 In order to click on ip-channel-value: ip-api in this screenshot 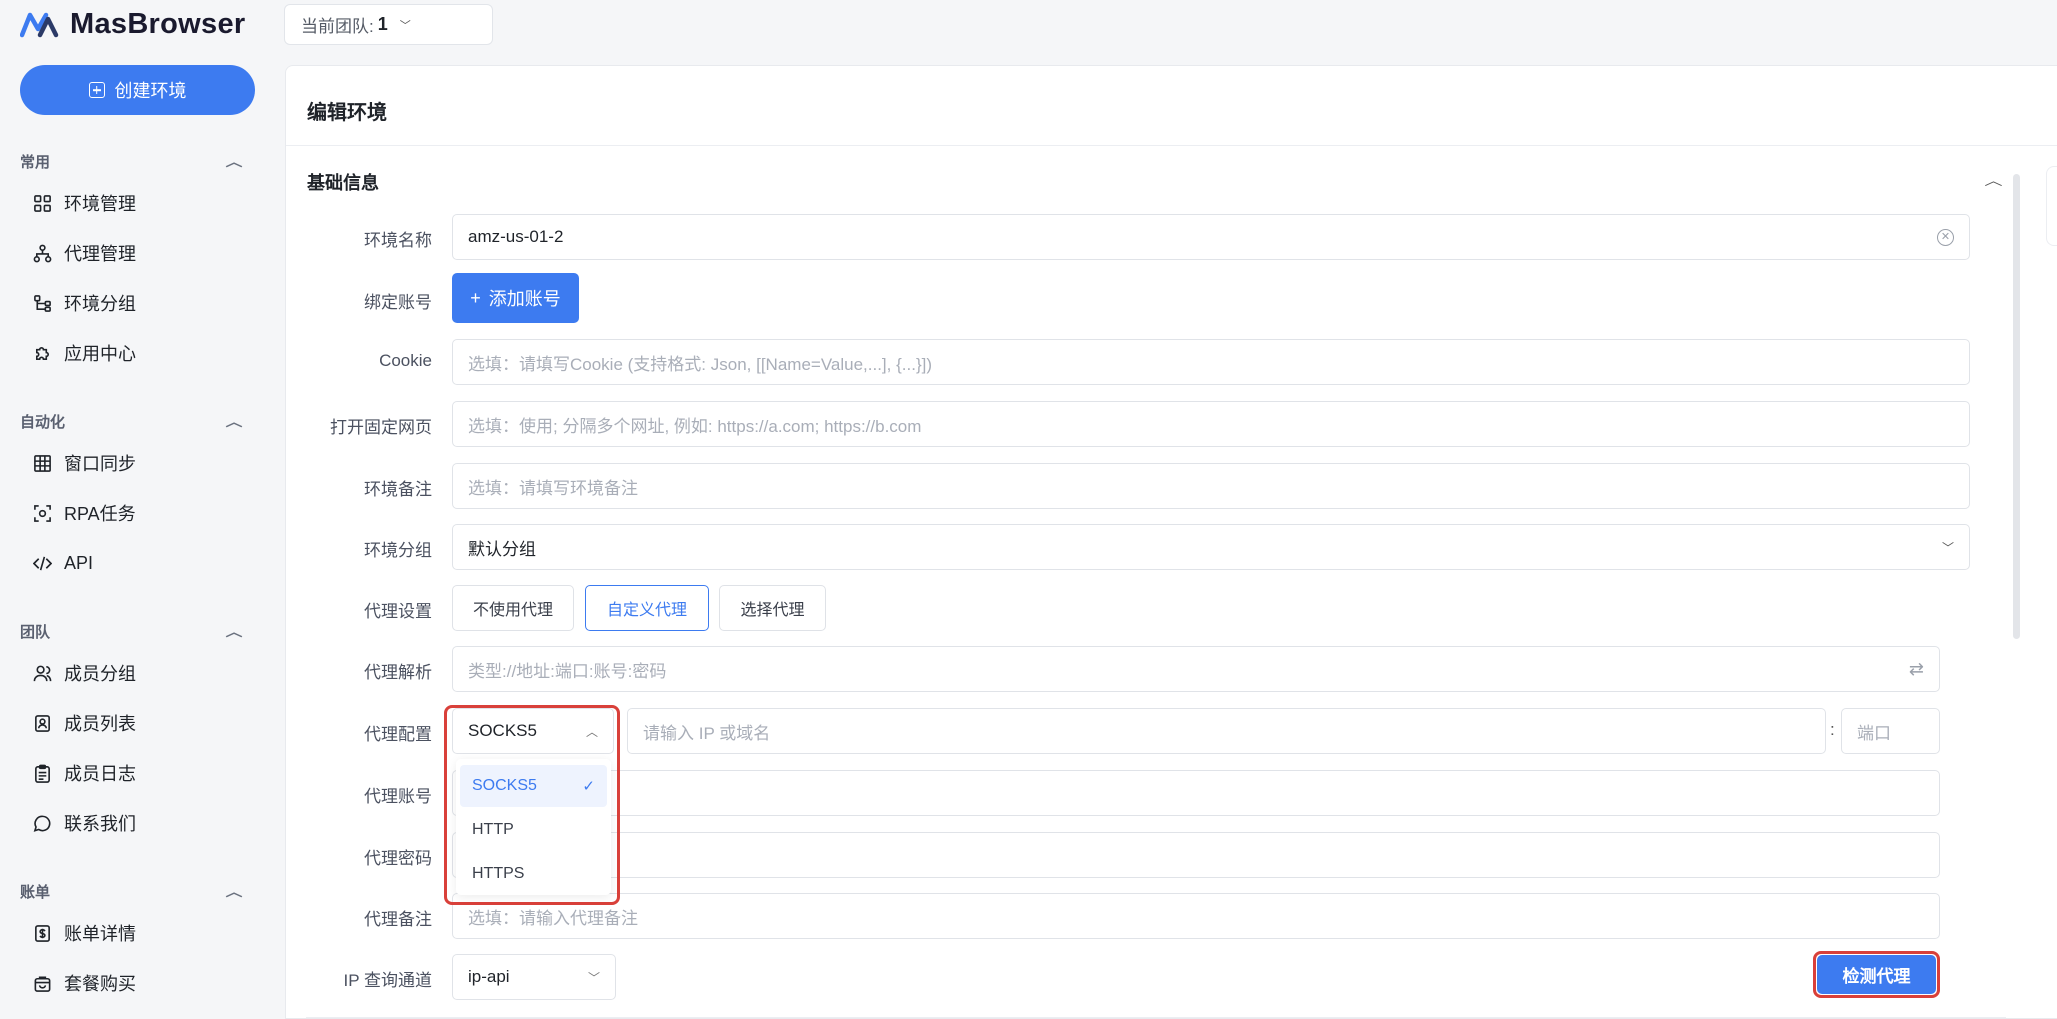, I will do `click(489, 976)`.